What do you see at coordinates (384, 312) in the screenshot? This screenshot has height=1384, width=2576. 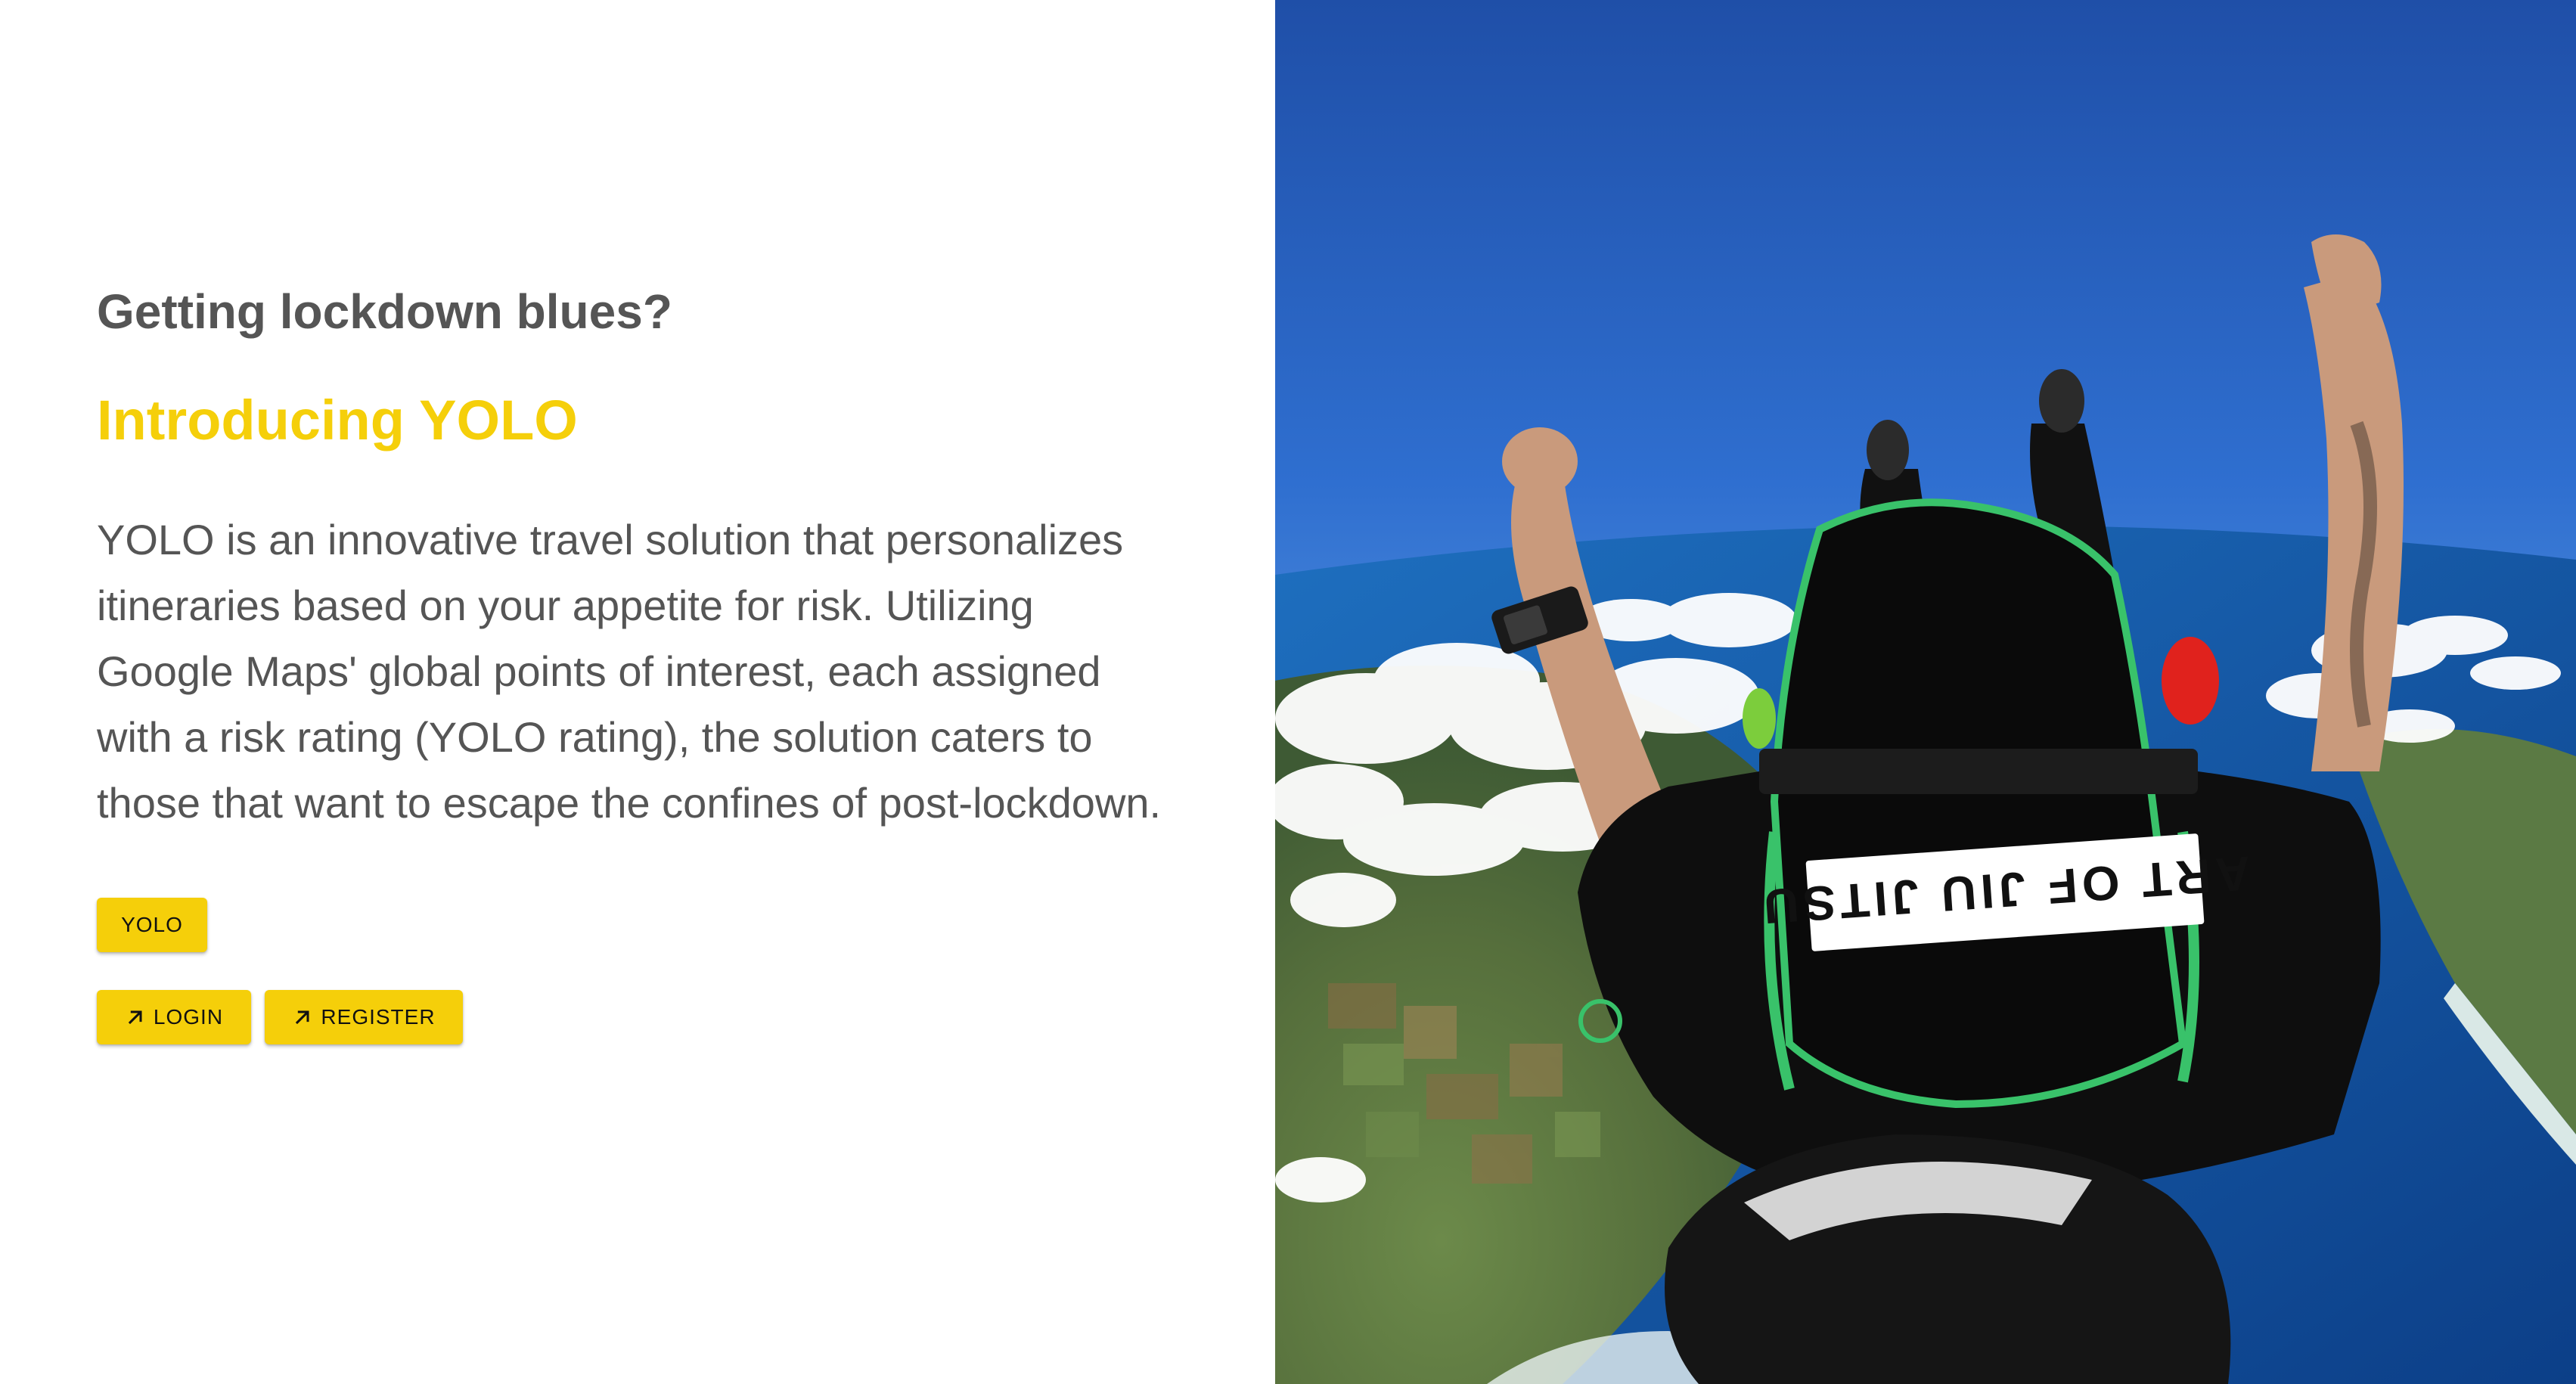 I see `hero-subheading: Getting lockdown blues?` at bounding box center [384, 312].